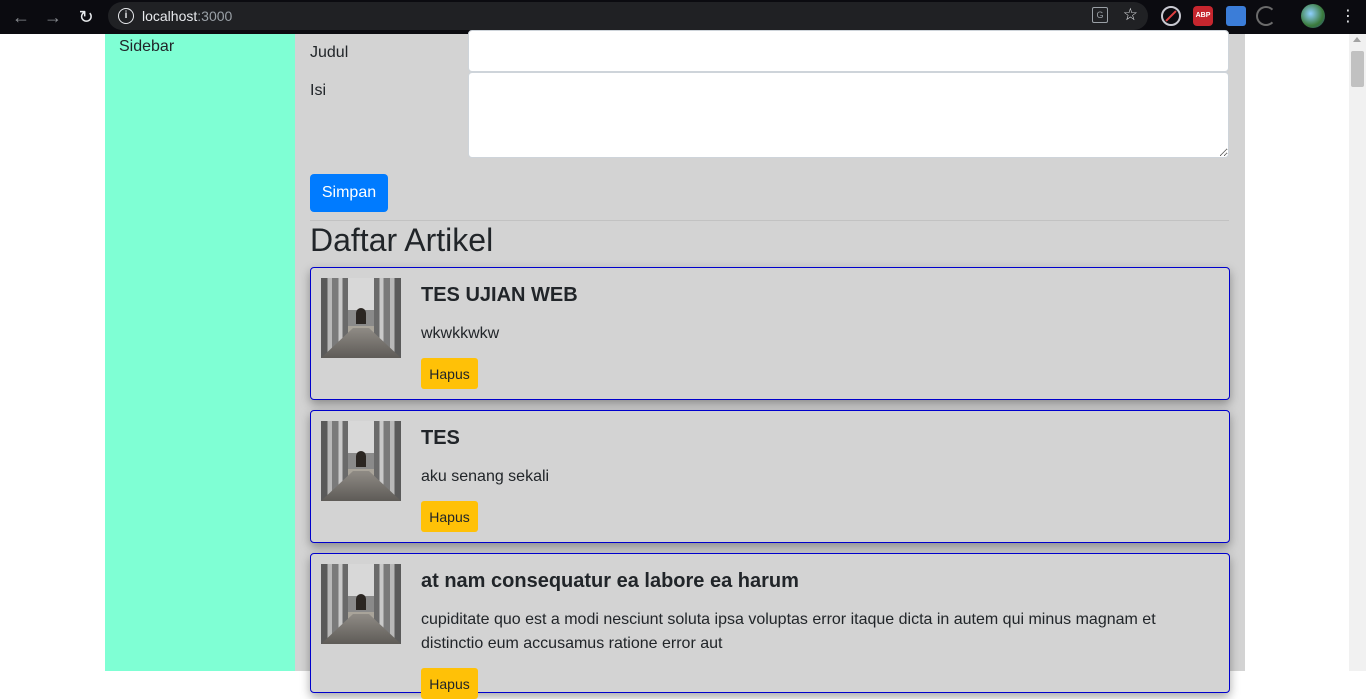 The width and height of the screenshot is (1366, 699). What do you see at coordinates (440, 438) in the screenshot?
I see `article-title: TES` at bounding box center [440, 438].